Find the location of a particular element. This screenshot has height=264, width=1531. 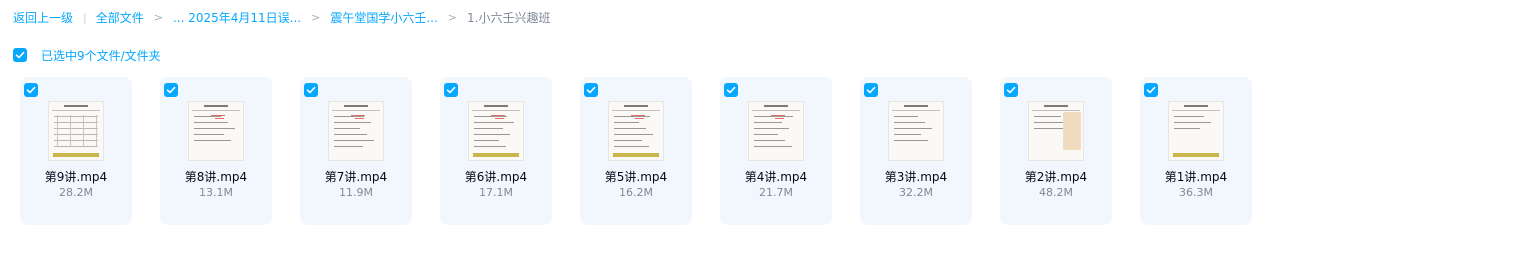

file-card: 第9讲.mp4 28.2M is located at coordinates (76, 151).